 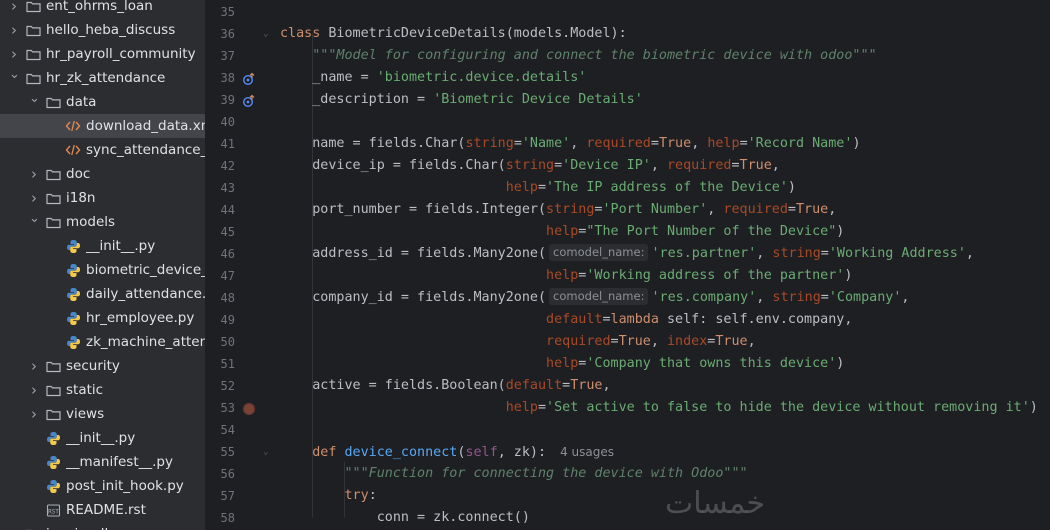 What do you see at coordinates (755, 209) in the screenshot?
I see `code-token: required` at bounding box center [755, 209].